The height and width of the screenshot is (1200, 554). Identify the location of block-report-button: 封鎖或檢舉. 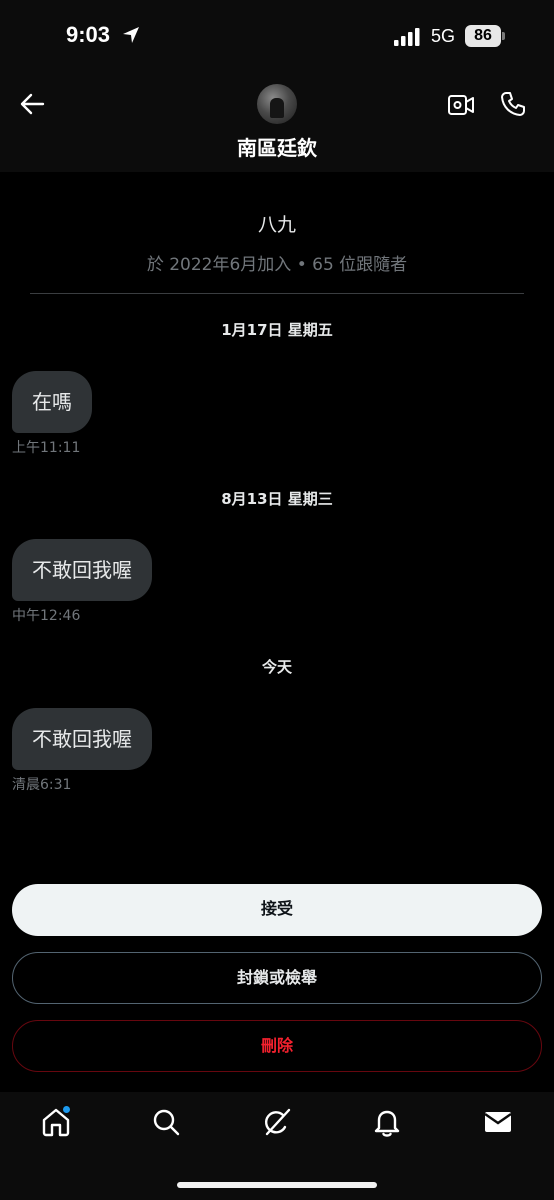
(277, 978).